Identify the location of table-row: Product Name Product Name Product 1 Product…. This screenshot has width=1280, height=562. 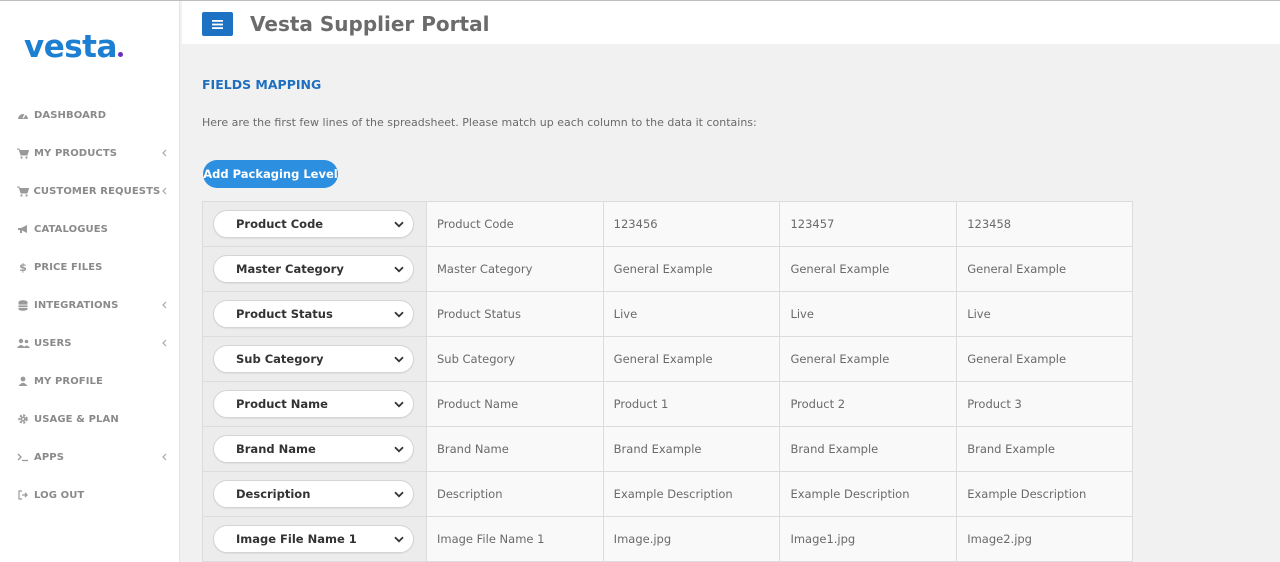
(667, 404).